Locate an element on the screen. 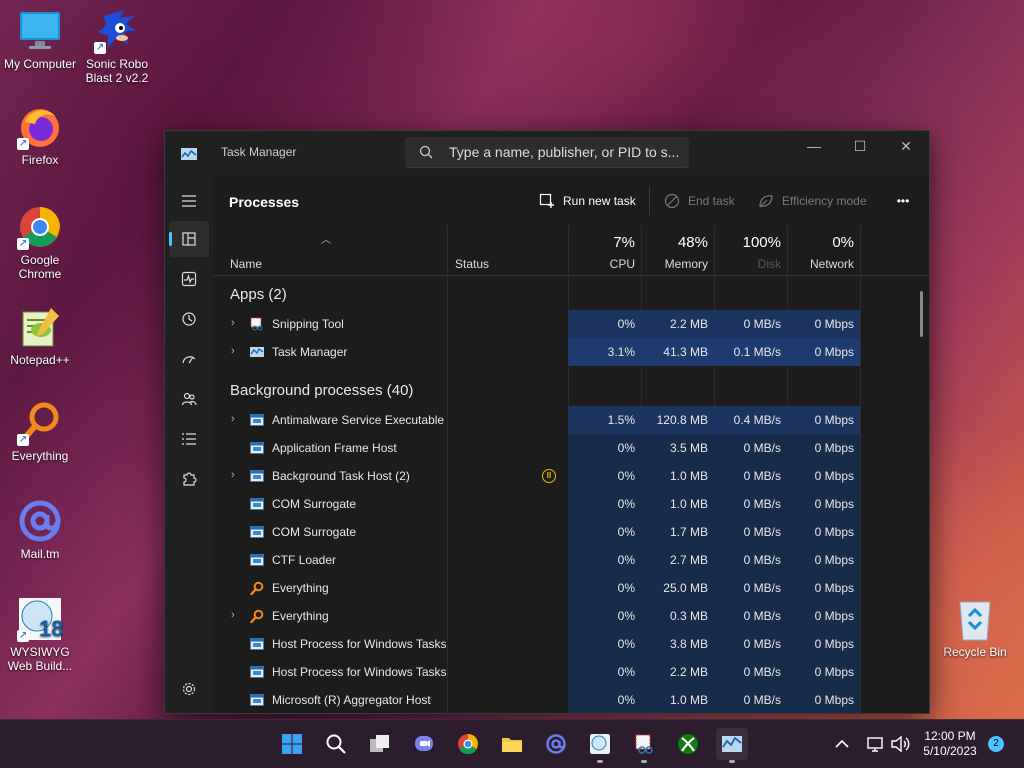  nav-startup-apps is located at coordinates (189, 359).